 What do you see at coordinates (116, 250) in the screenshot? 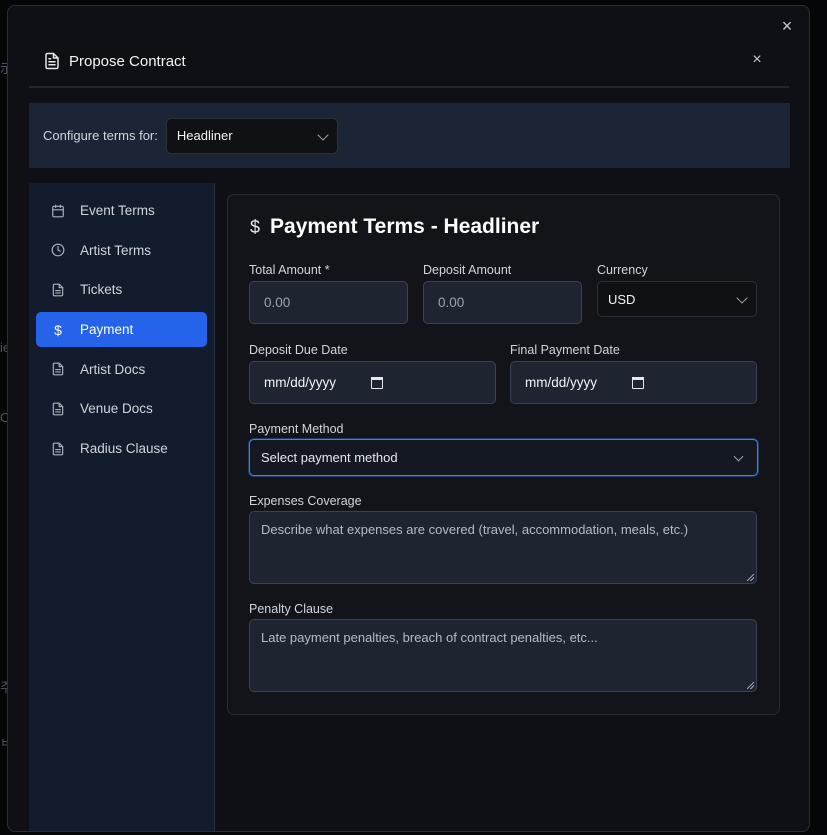
I see `sidebar-item-label: Artist Terms` at bounding box center [116, 250].